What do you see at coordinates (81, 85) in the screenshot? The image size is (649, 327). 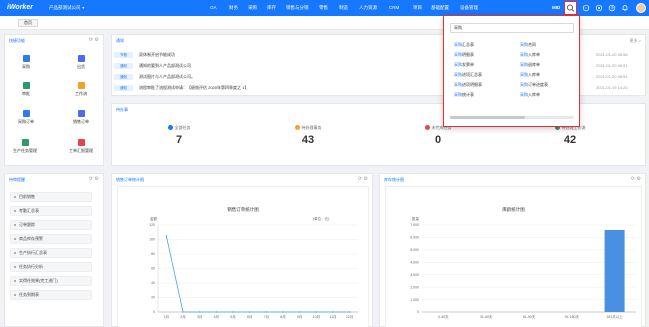 I see `workflow-icon` at bounding box center [81, 85].